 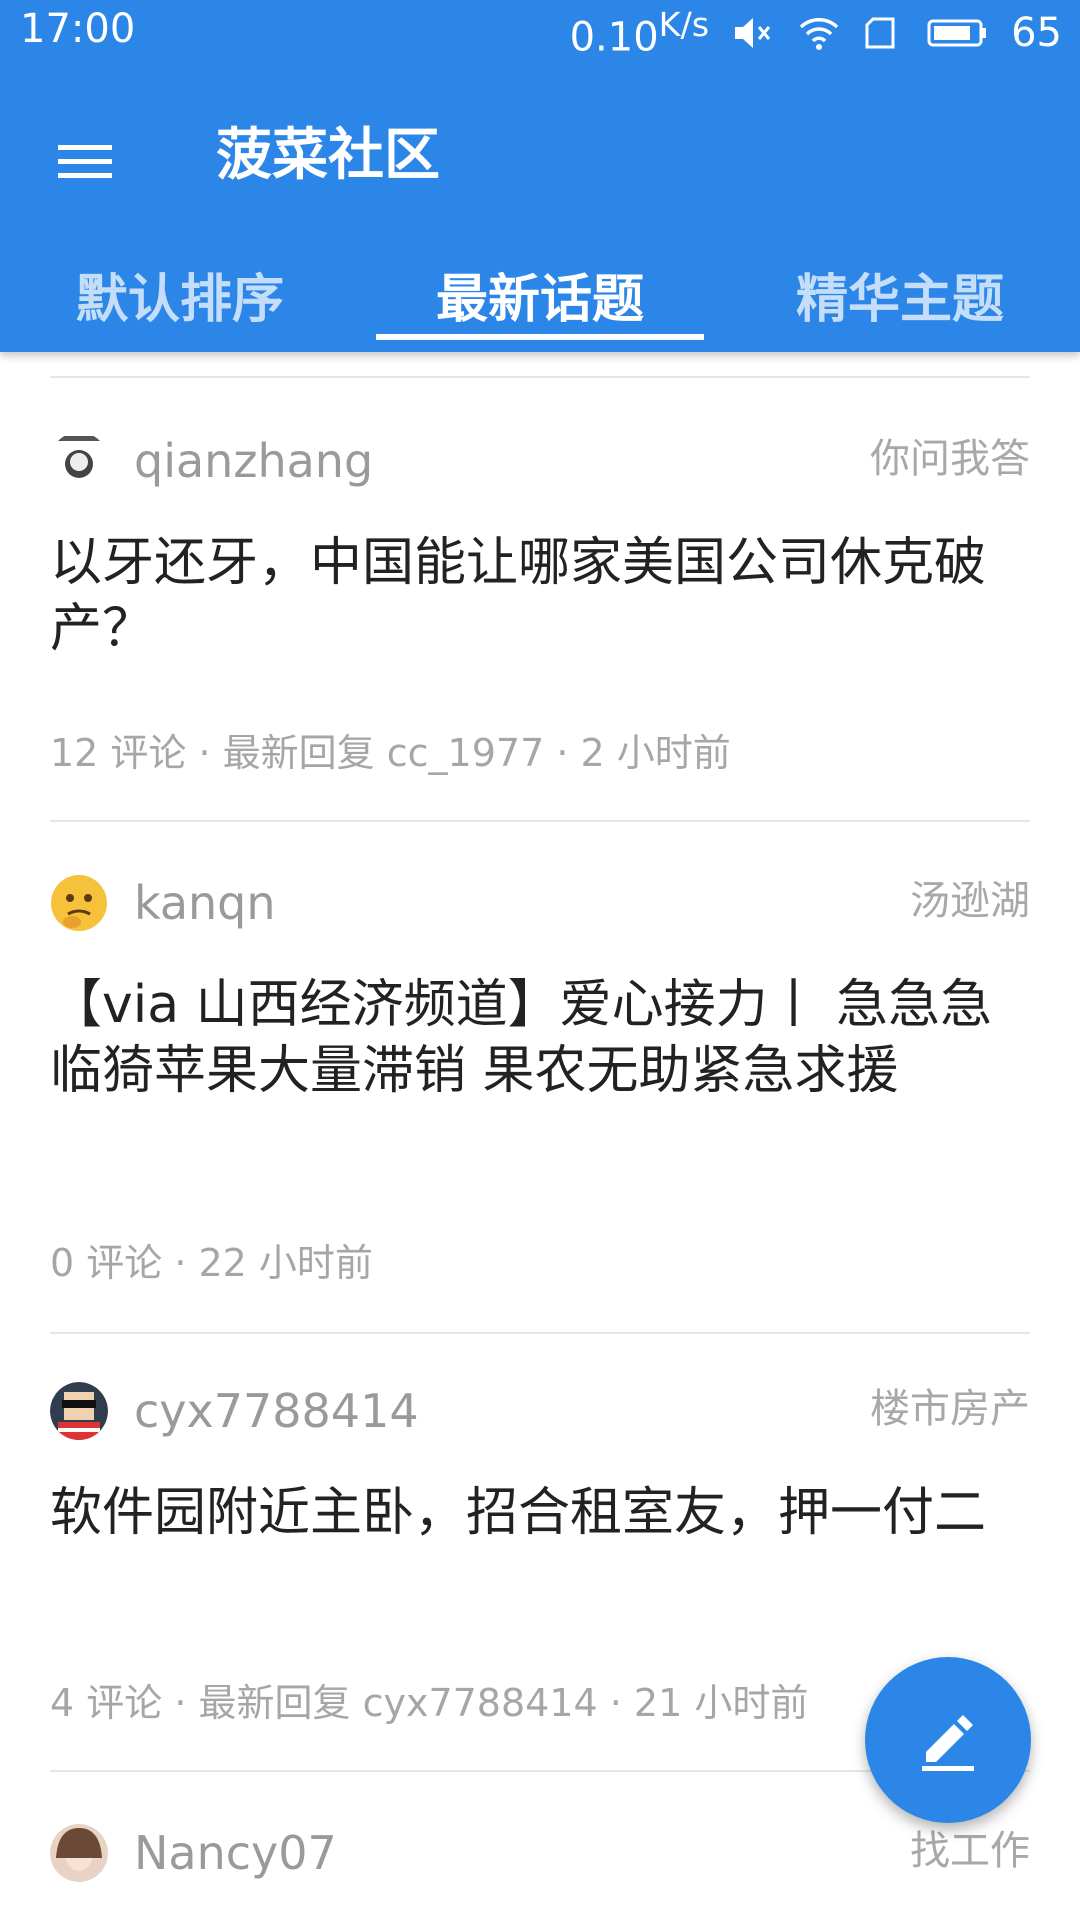 I want to click on new-post-button, so click(x=948, y=1740).